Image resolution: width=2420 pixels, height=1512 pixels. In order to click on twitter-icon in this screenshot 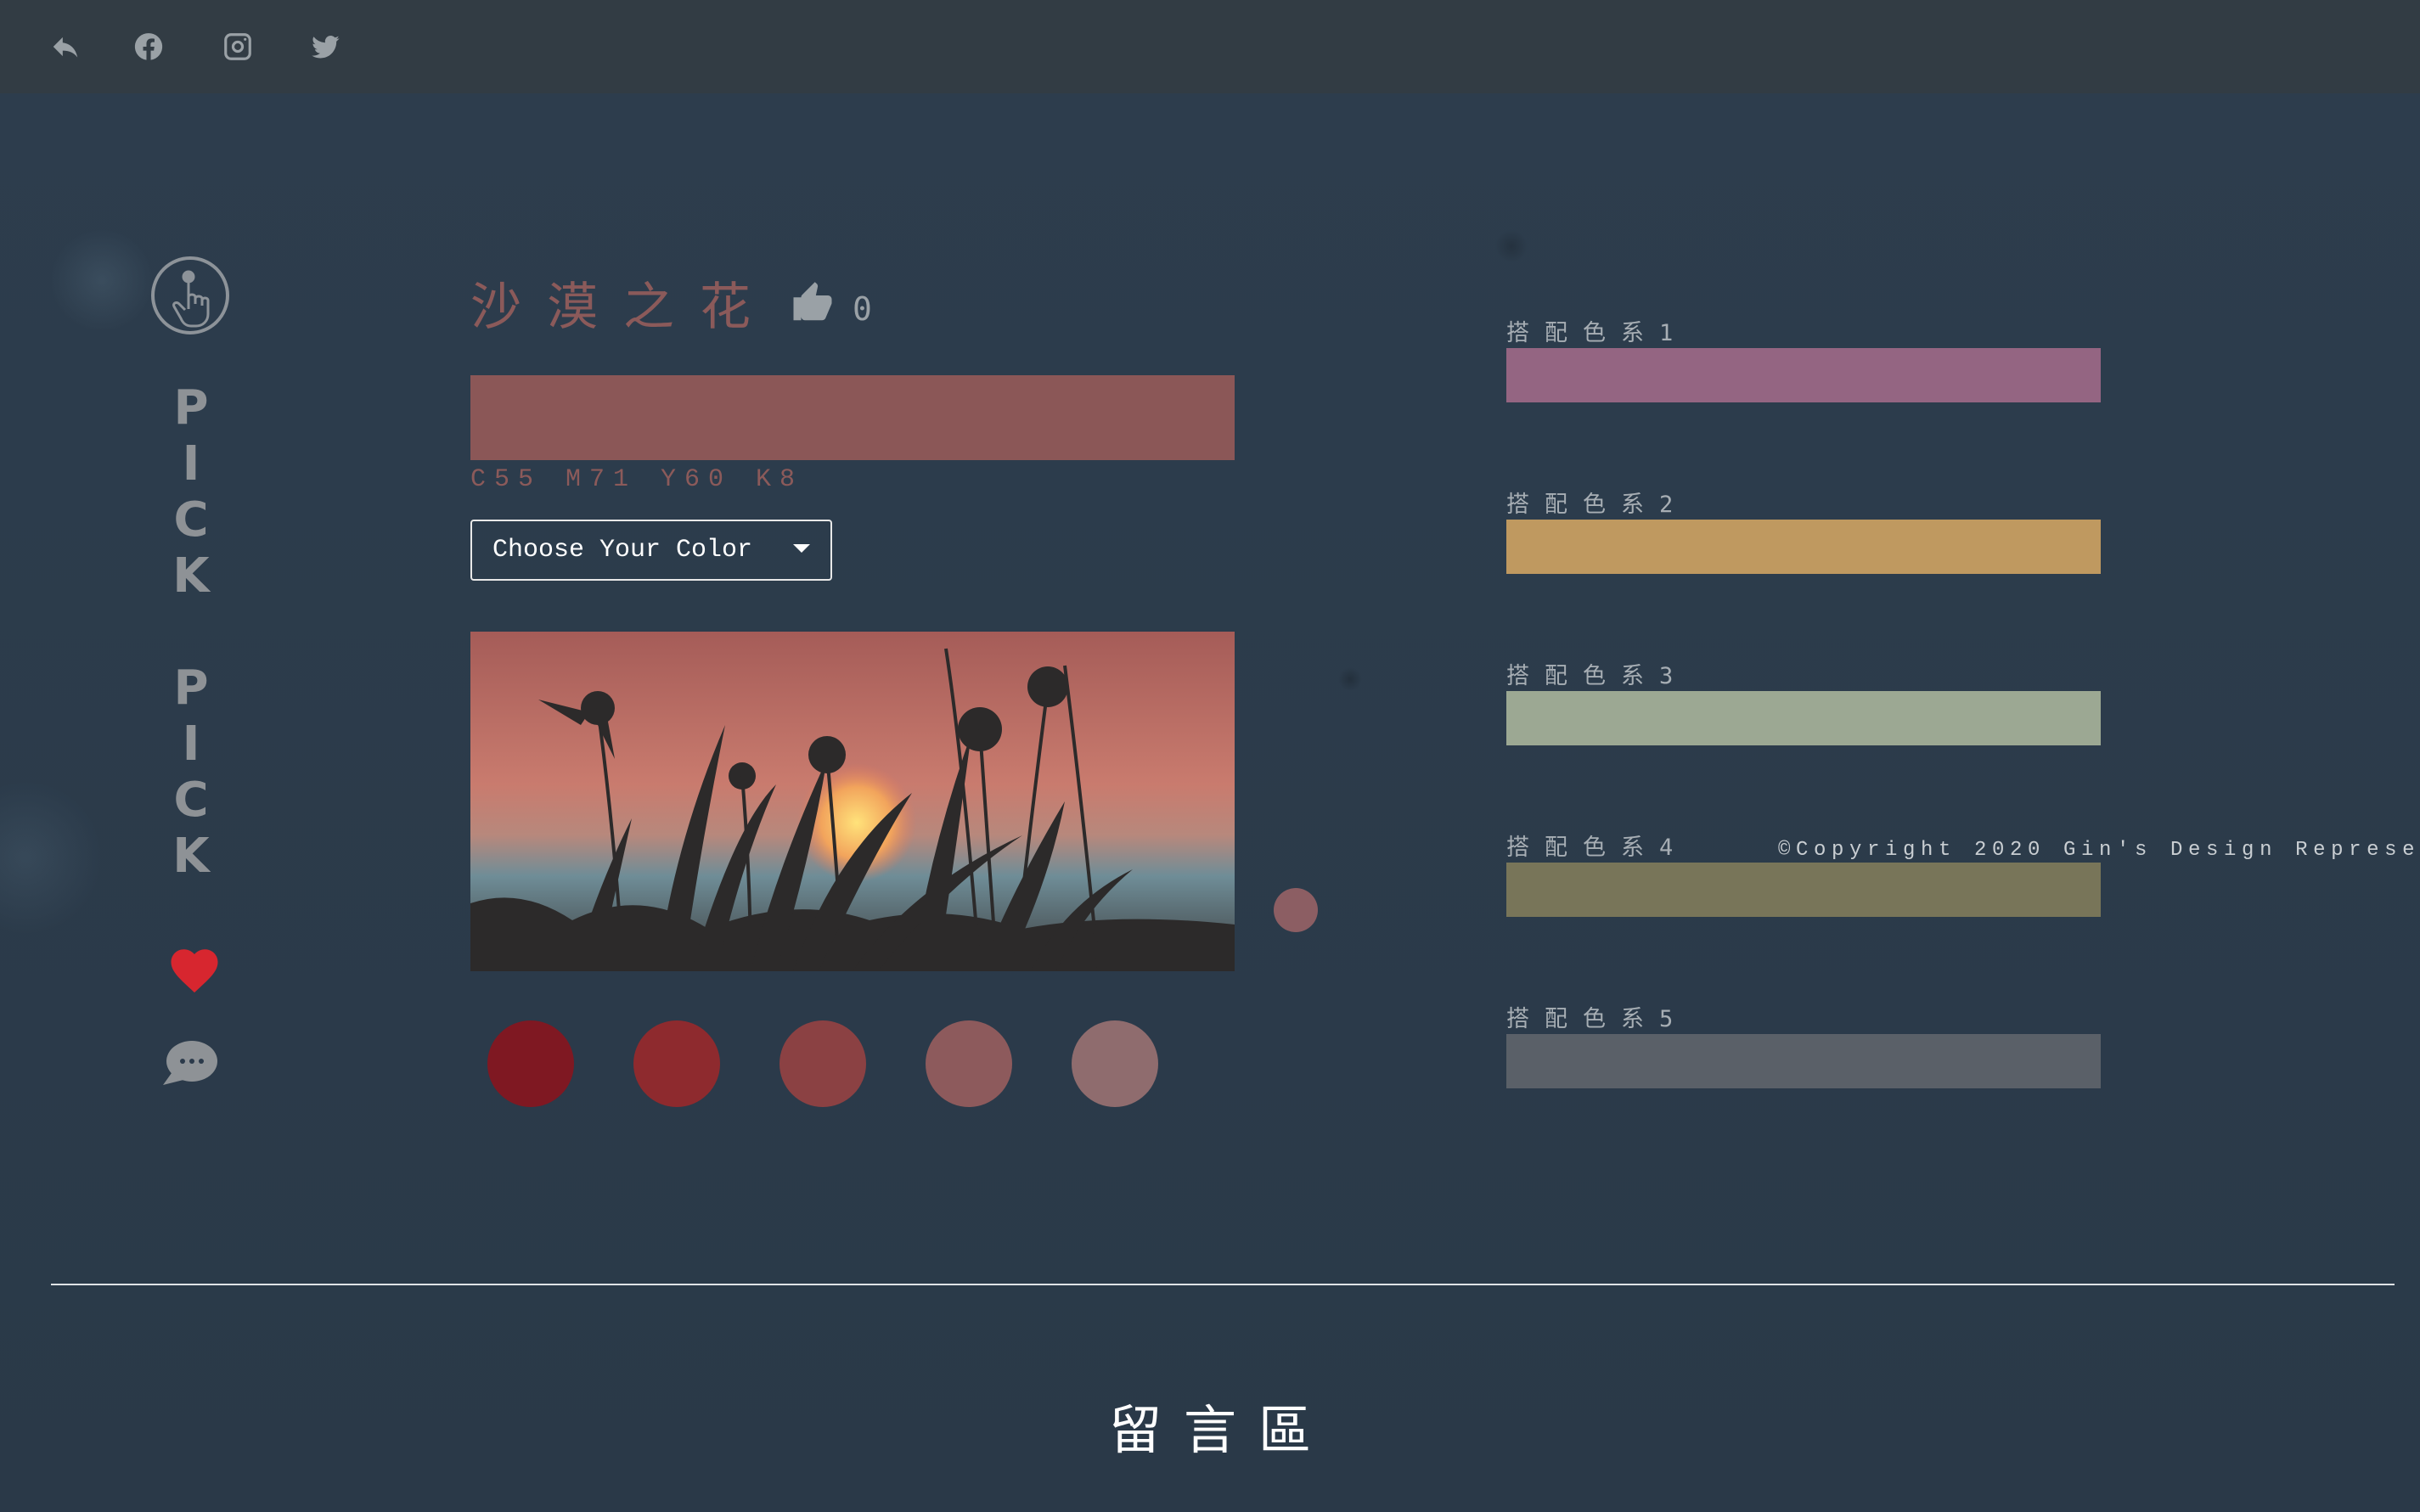, I will do `click(325, 46)`.